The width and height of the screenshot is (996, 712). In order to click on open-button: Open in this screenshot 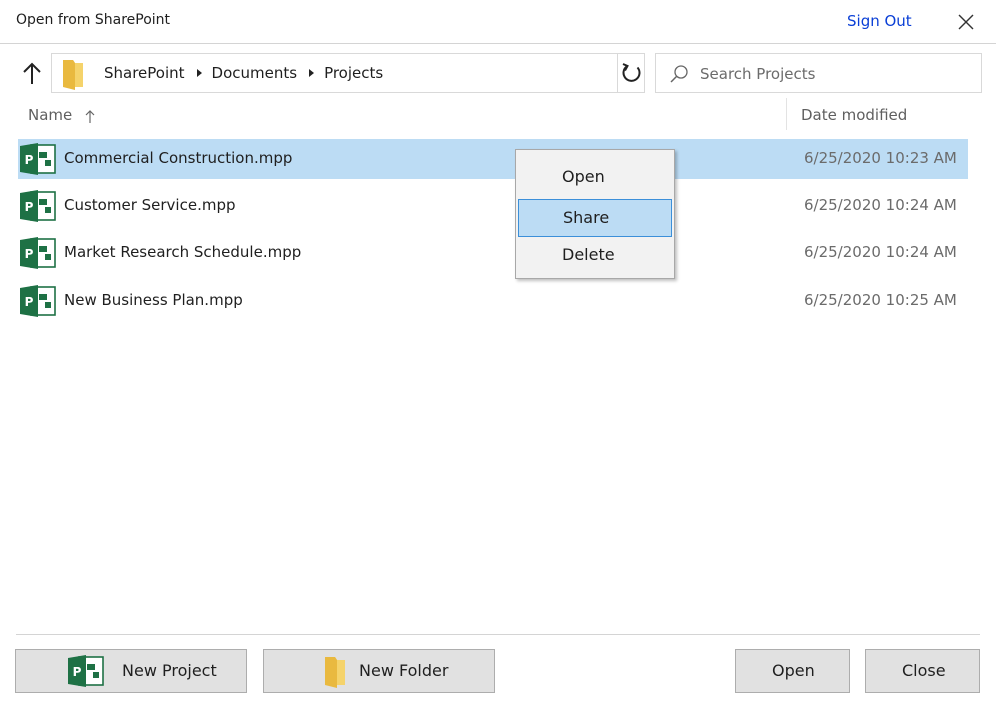, I will do `click(792, 671)`.